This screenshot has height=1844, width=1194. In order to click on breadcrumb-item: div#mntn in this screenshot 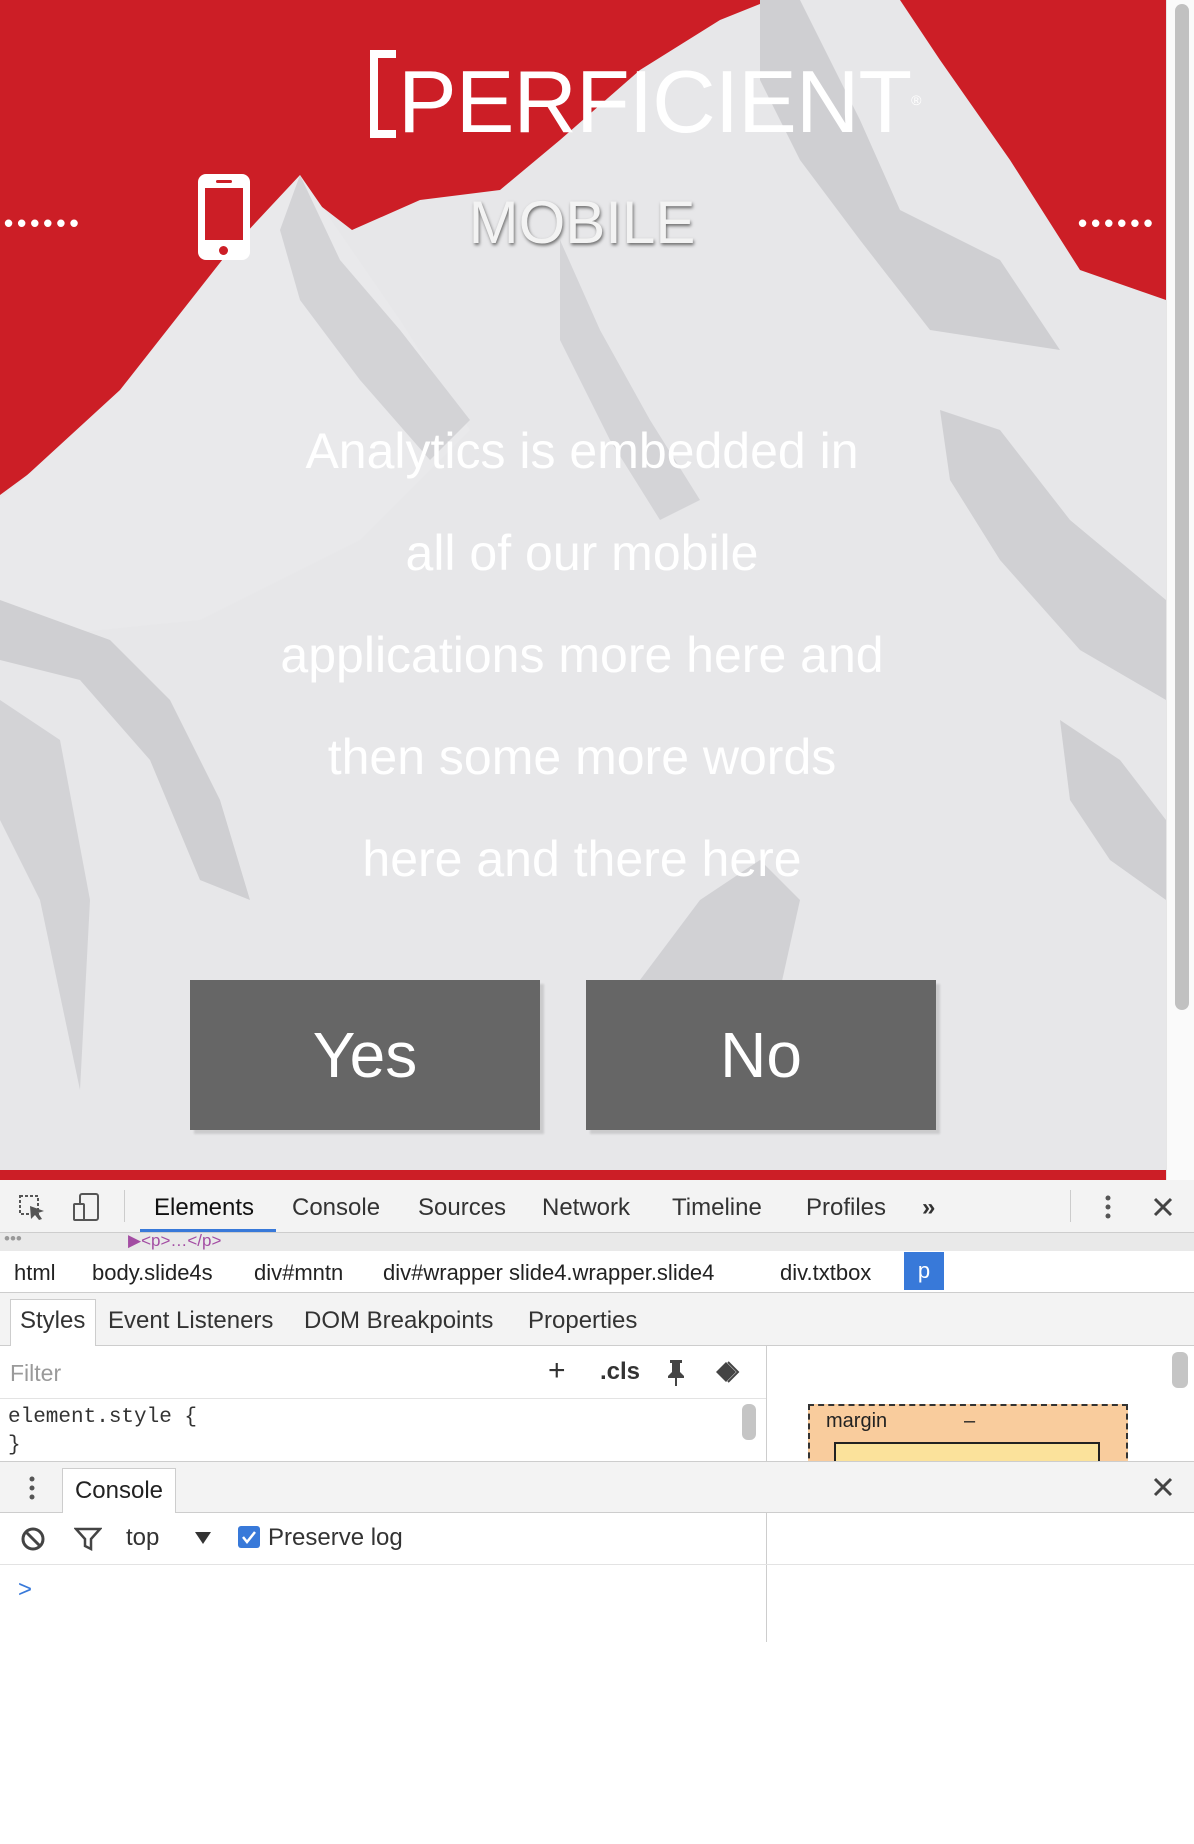, I will do `click(298, 1273)`.